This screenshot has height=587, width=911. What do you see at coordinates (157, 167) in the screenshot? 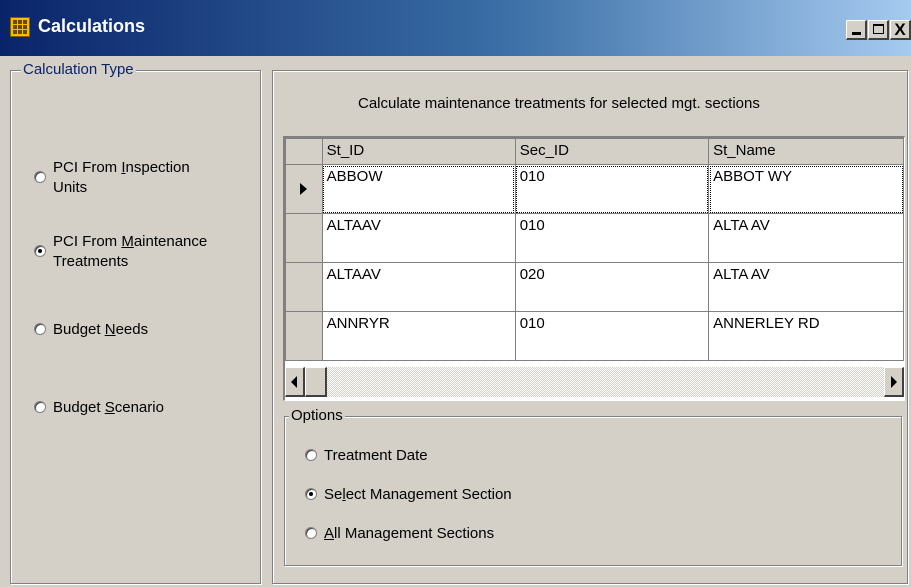
I see `radio-label-part: nspection` at bounding box center [157, 167].